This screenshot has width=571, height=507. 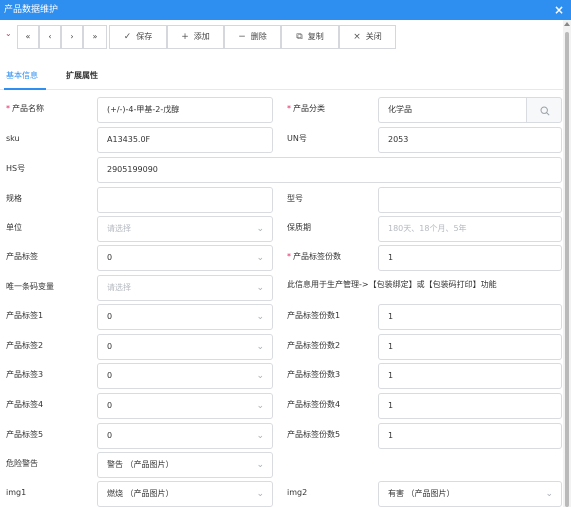 I want to click on delete-button: − 删除, so click(x=252, y=37).